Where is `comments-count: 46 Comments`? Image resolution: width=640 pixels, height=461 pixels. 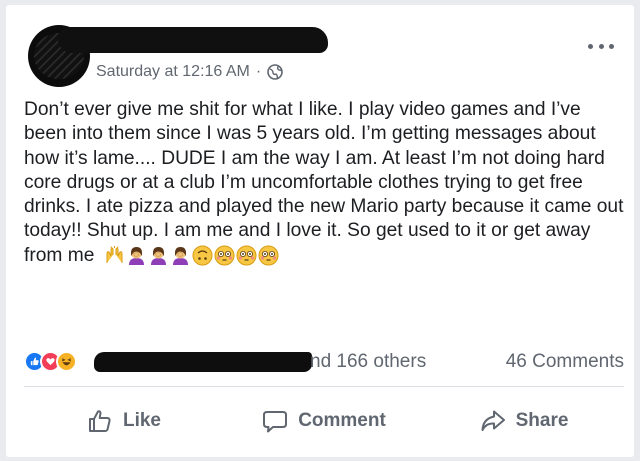
comments-count: 46 Comments is located at coordinates (565, 362).